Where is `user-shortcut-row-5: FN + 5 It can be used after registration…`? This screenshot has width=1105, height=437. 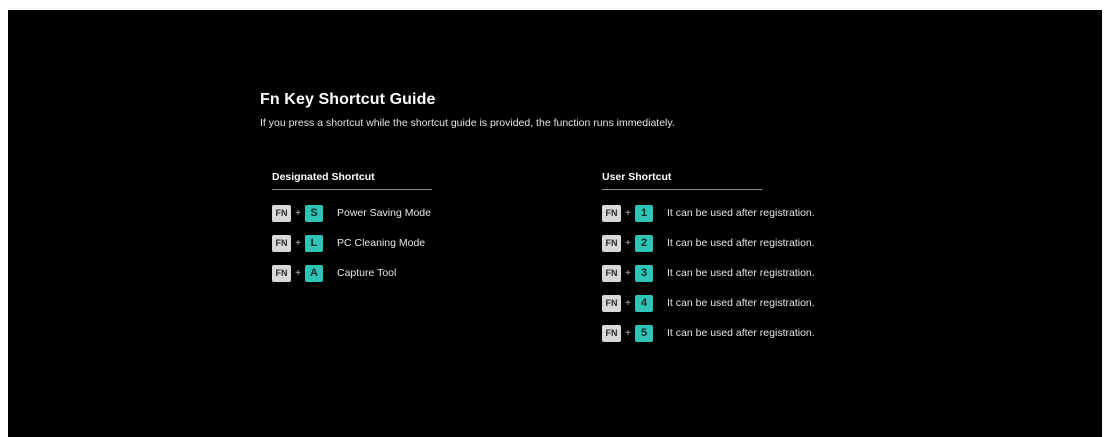 user-shortcut-row-5: FN + 5 It can be used after registration… is located at coordinates (708, 333).